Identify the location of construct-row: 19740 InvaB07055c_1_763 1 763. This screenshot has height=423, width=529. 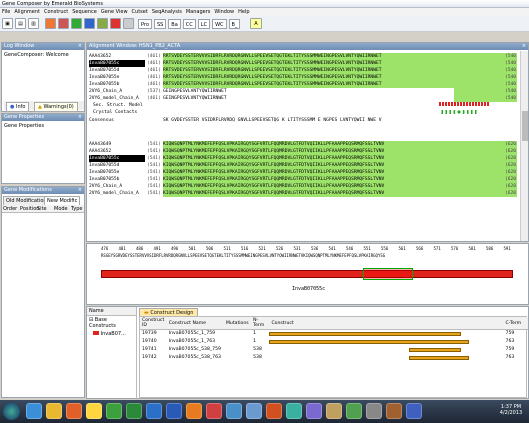
(334, 342).